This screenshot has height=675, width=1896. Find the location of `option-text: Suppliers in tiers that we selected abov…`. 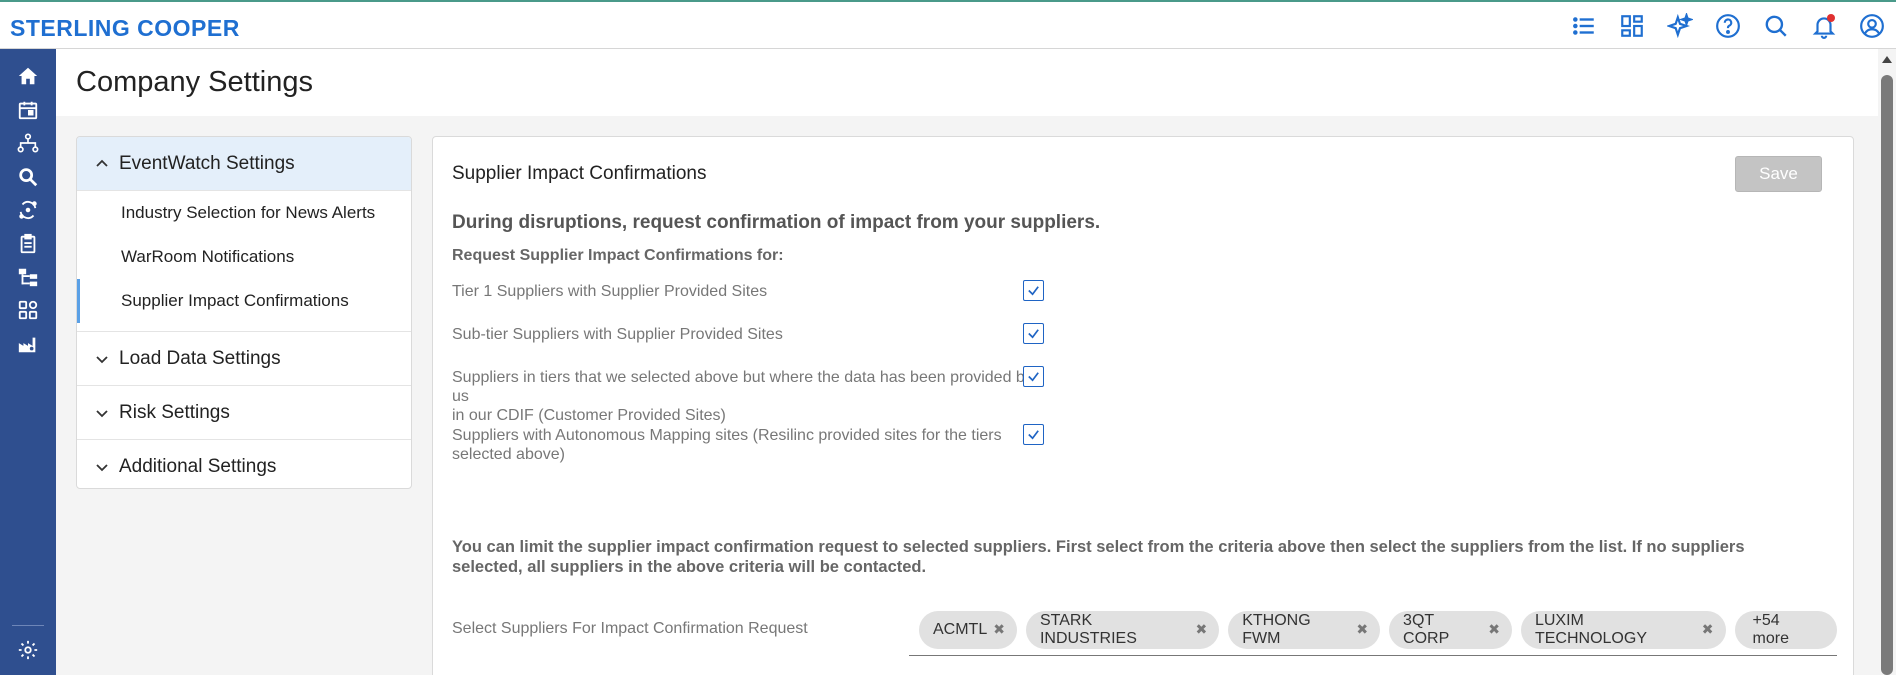

option-text: Suppliers in tiers that we selected abov… is located at coordinates (742, 387).